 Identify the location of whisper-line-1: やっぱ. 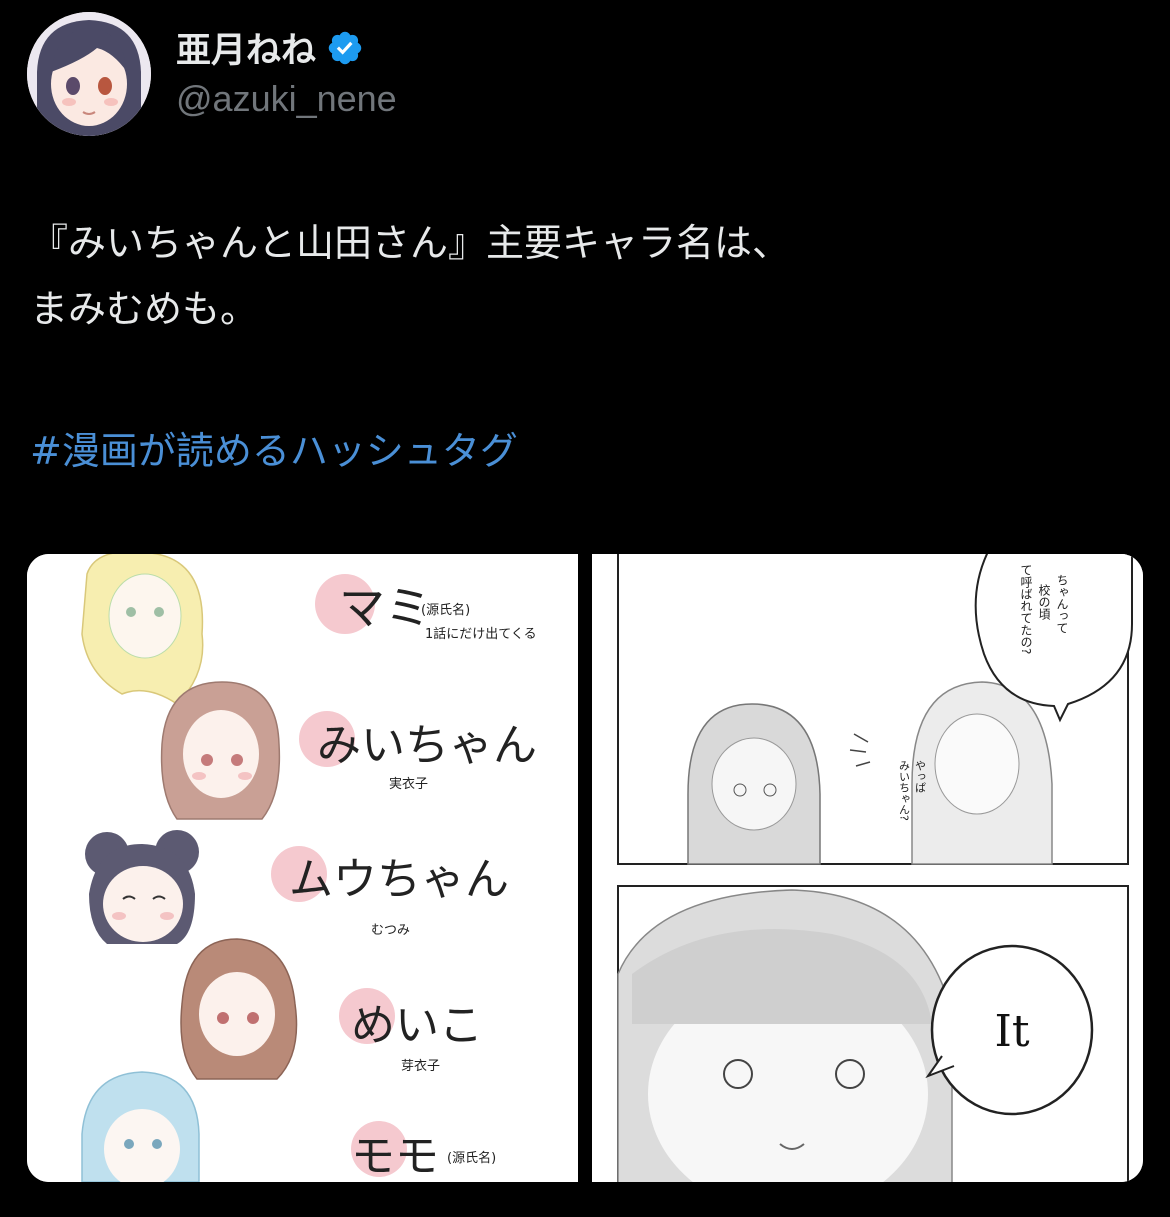
(920, 776).